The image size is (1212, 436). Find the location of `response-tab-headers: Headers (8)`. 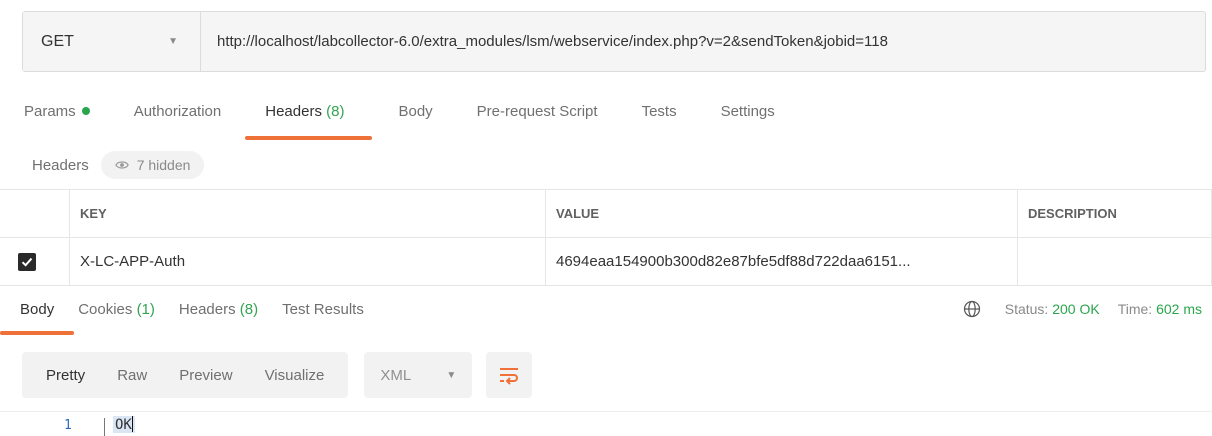

response-tab-headers: Headers (8) is located at coordinates (218, 309).